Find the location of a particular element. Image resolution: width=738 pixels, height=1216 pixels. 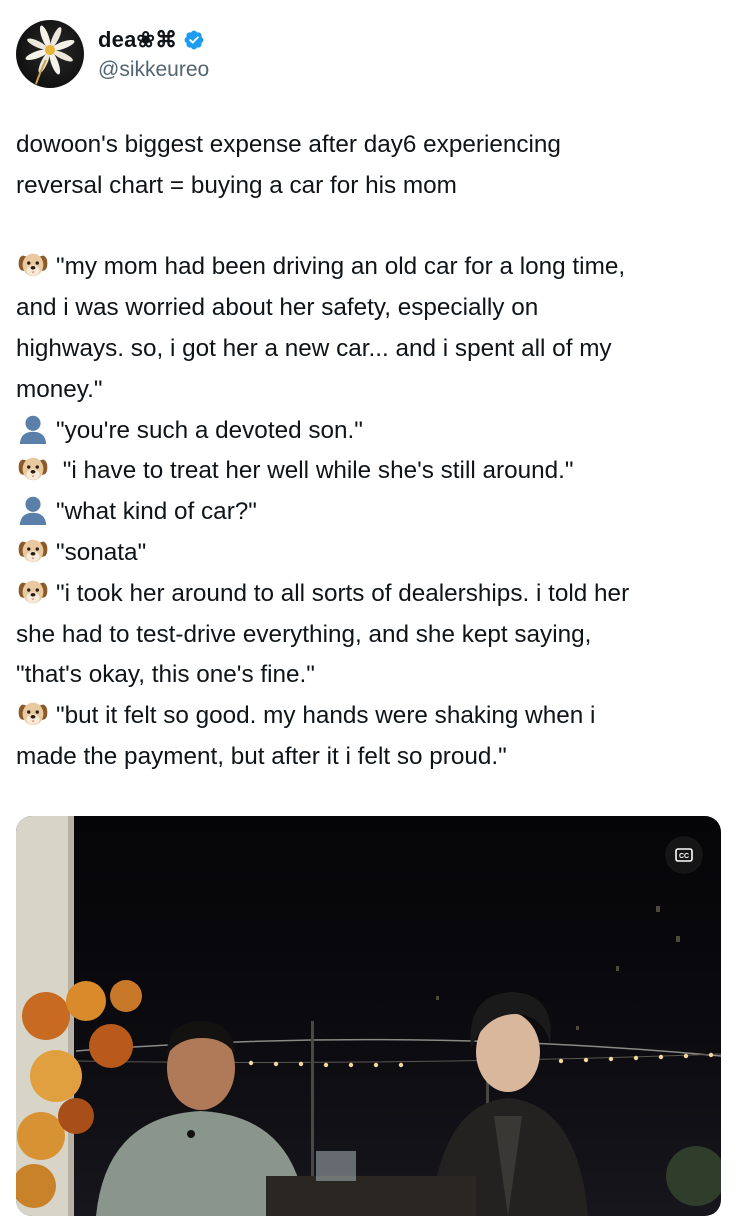

tweet-text-line is located at coordinates (372, 227).